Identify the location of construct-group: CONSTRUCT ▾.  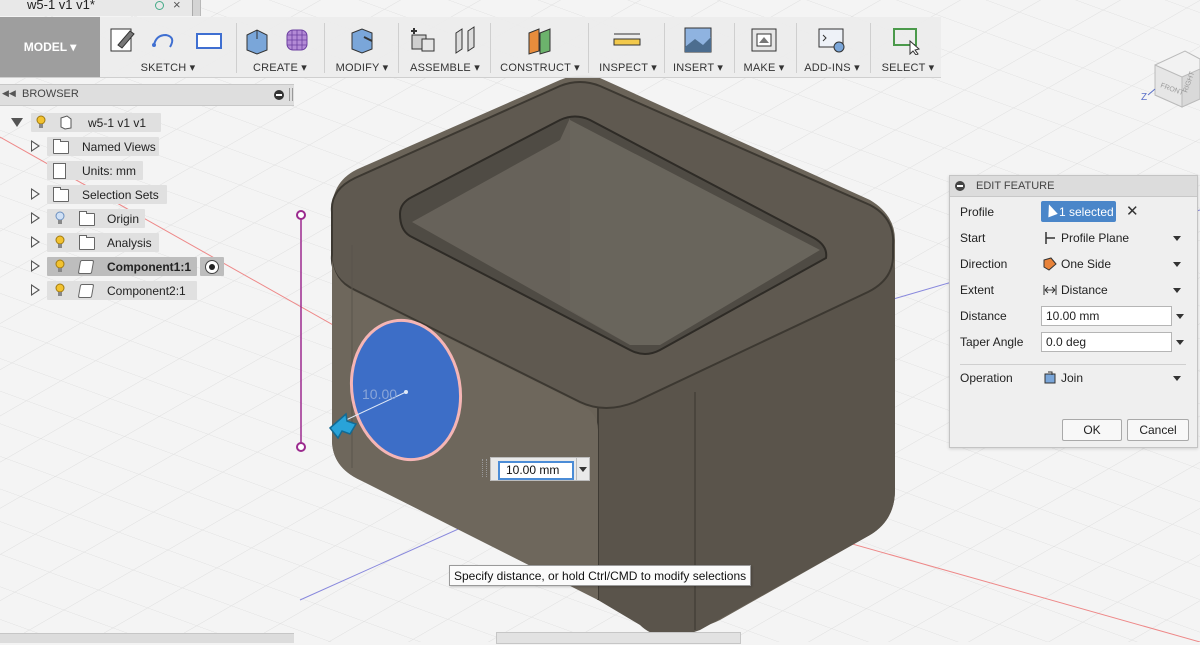
(540, 47).